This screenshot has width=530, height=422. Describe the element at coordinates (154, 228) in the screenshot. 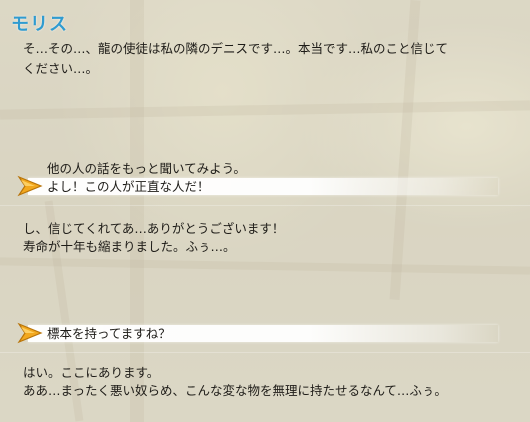

I see `dialogue-line: し、信じてくれてあ…ありがとうございます！` at that location.